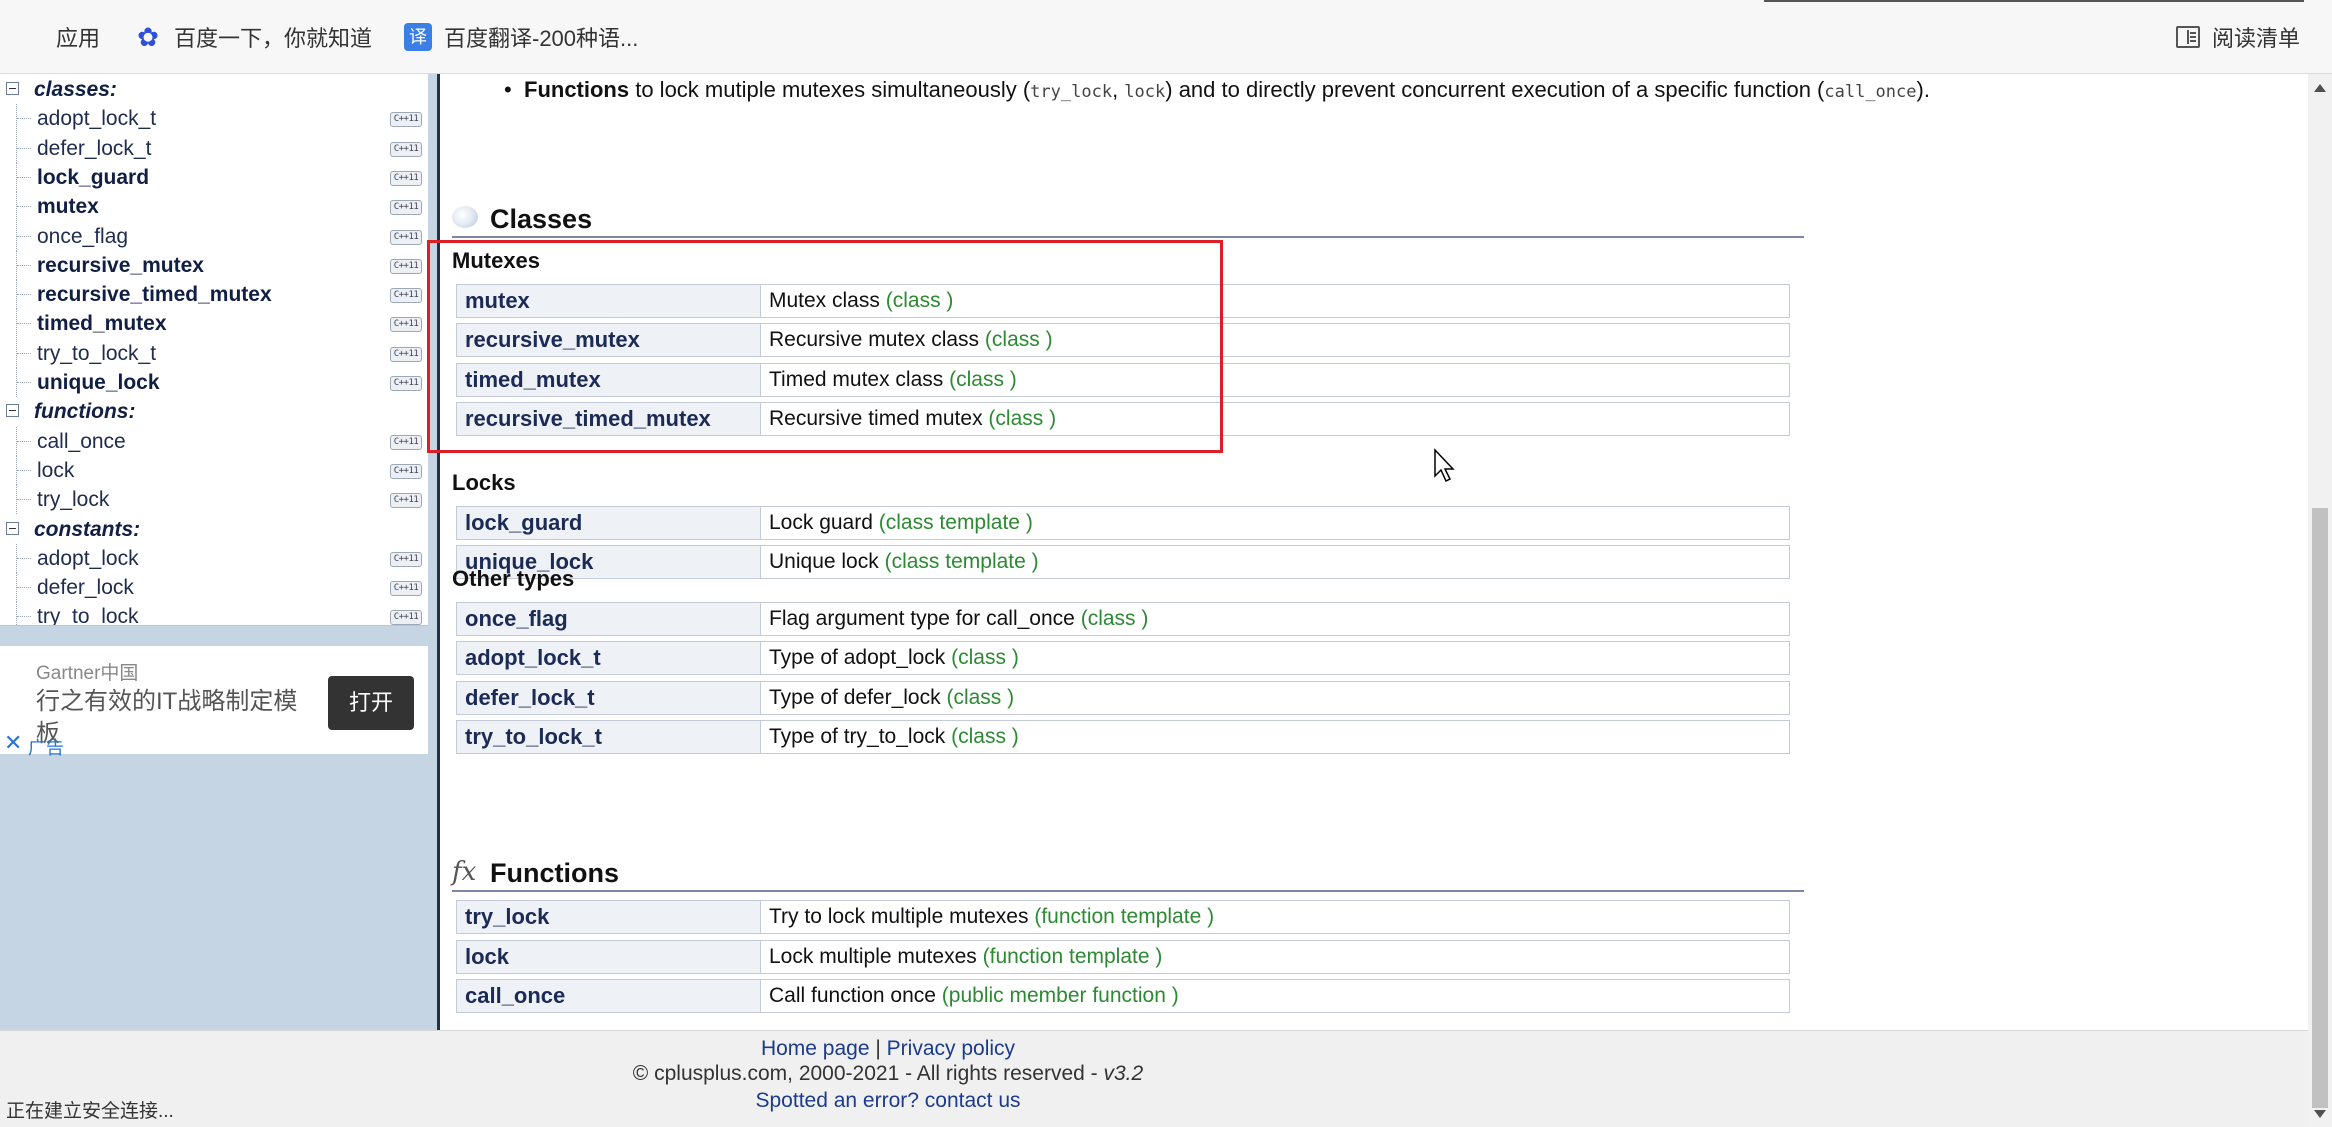  I want to click on ref-name-link: try_to_lock_t, so click(609, 737).